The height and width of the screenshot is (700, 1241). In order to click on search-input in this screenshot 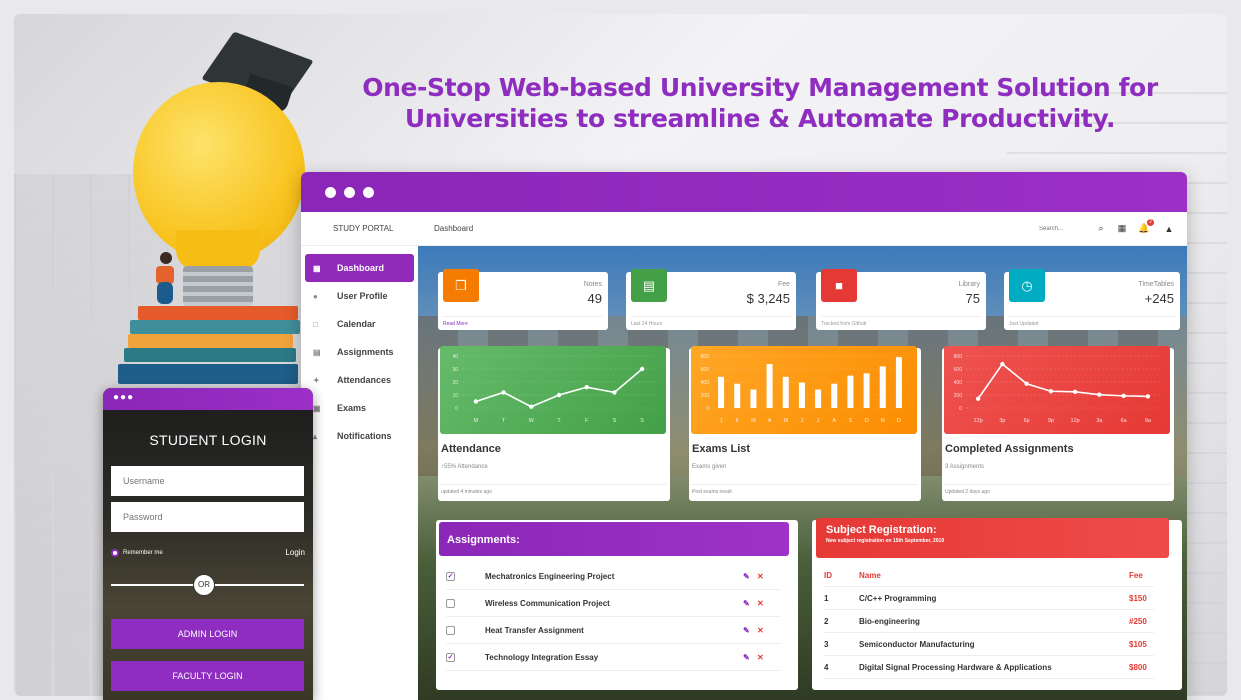, I will do `click(1064, 228)`.